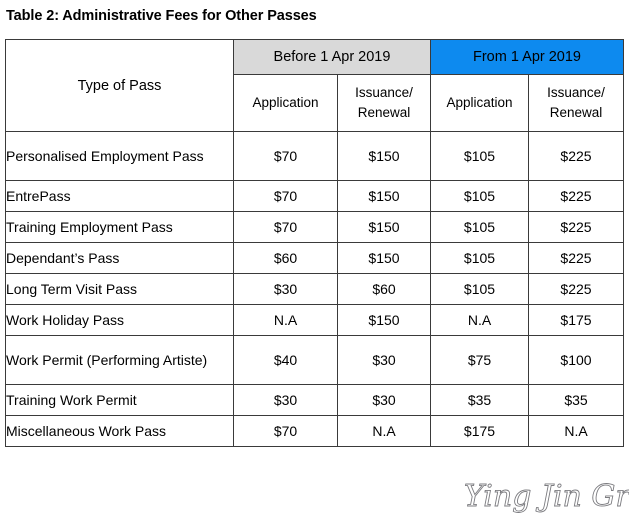  What do you see at coordinates (119, 320) in the screenshot?
I see `cell-pass-name: Work Holiday Pass` at bounding box center [119, 320].